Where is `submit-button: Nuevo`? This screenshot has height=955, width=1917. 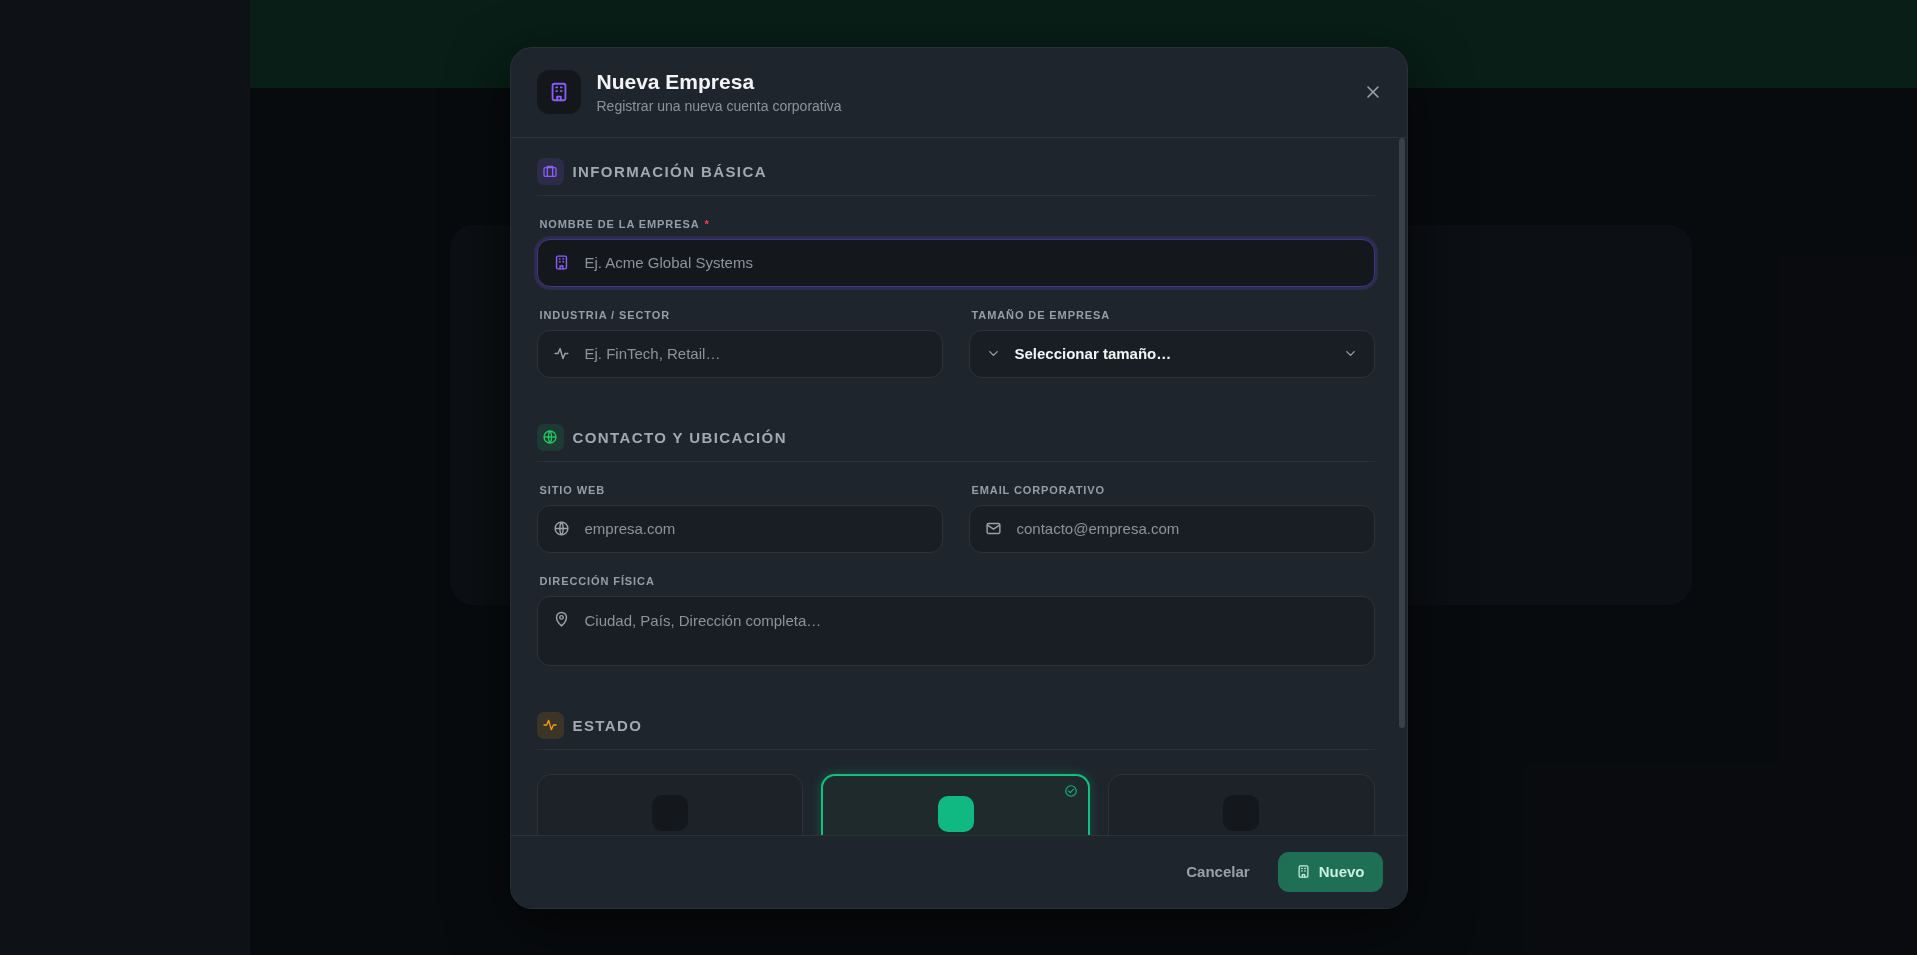 submit-button: Nuevo is located at coordinates (1330, 871).